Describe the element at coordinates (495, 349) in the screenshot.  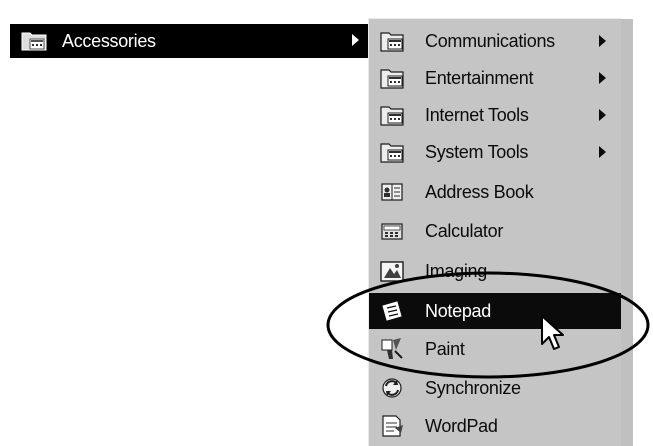
I see `menu-item-paint: Paint` at that location.